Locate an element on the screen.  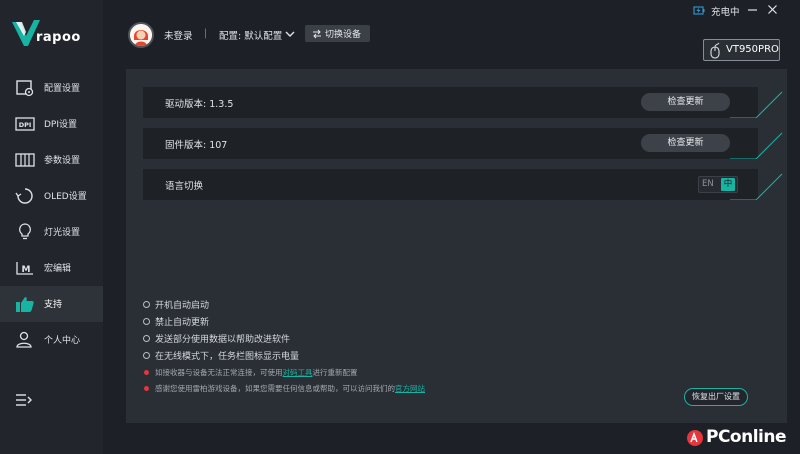
charging-status: 充电中 is located at coordinates (725, 12).